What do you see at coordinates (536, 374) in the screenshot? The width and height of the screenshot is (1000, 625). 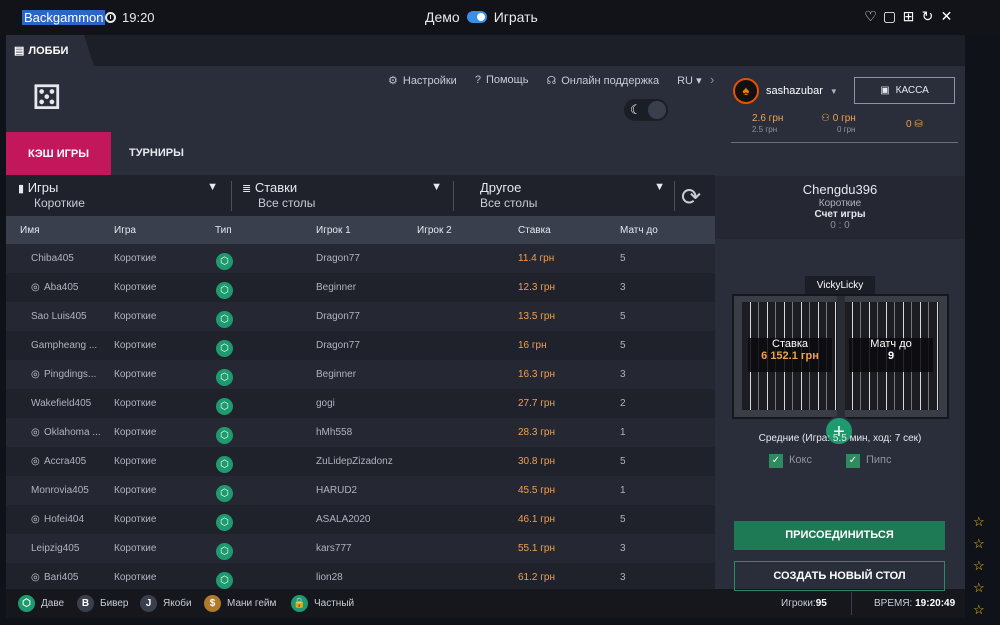 I see `row-stake: 16.3 грн` at bounding box center [536, 374].